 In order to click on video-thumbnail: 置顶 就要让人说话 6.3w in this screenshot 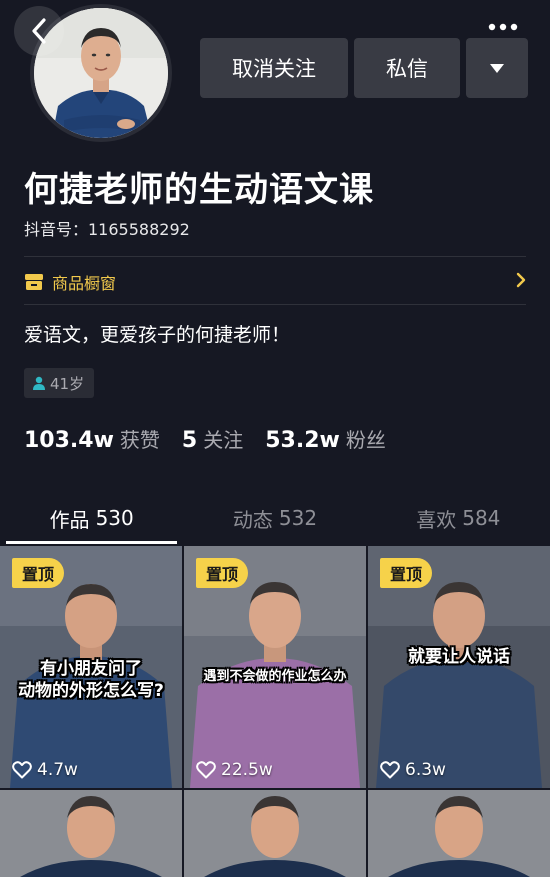, I will do `click(459, 667)`.